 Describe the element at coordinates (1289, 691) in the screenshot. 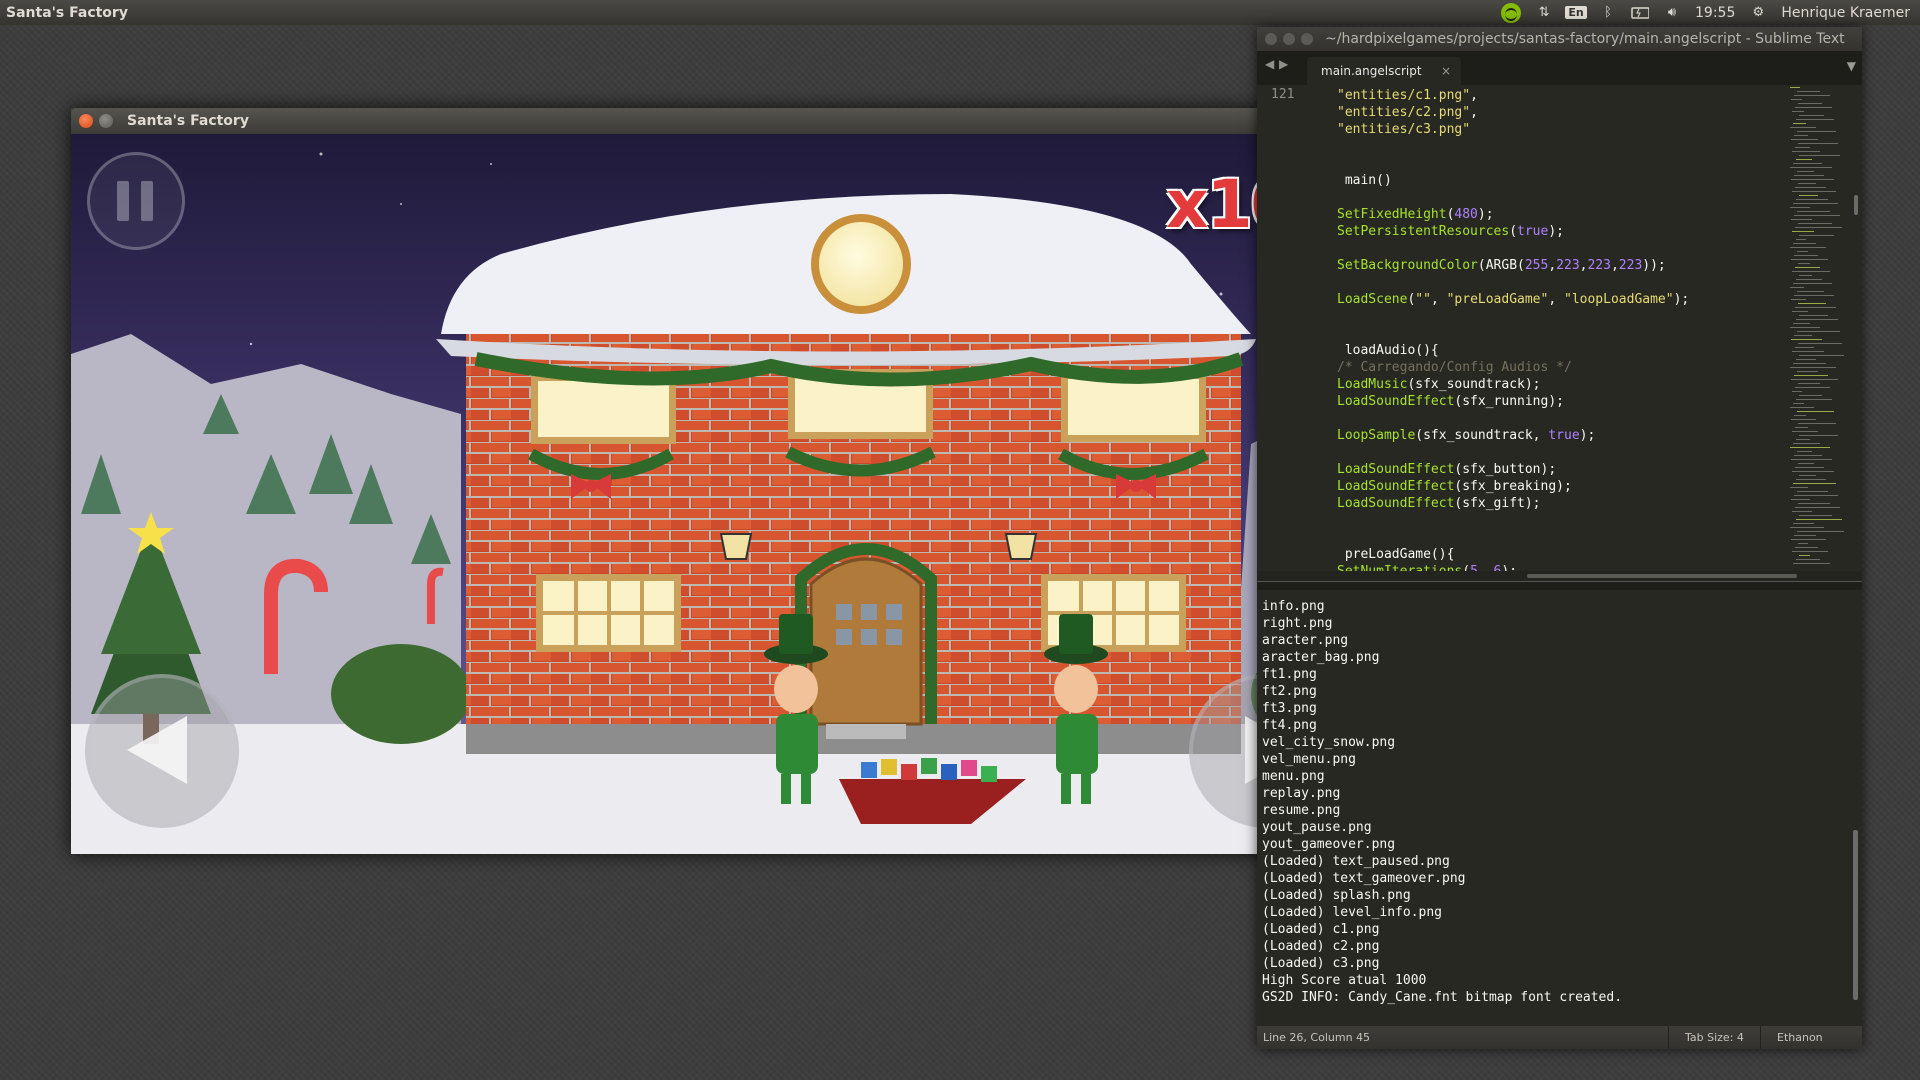

I see `console-line: ft2.png` at that location.